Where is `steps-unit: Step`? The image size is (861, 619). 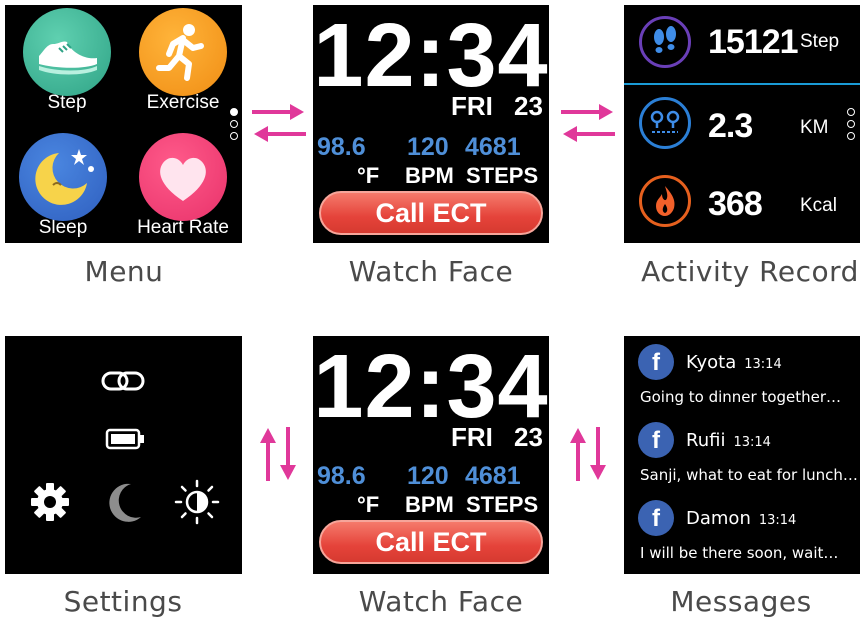 steps-unit: Step is located at coordinates (820, 41).